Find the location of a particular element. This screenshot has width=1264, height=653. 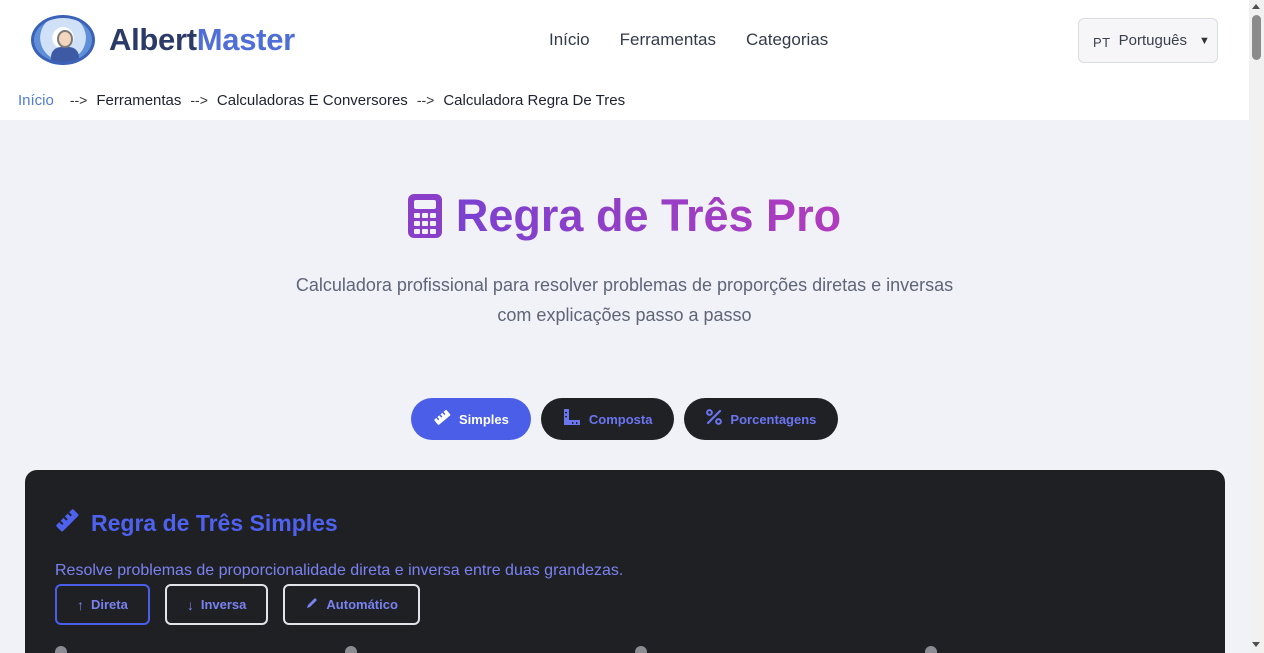

tab-simples-label: Simples is located at coordinates (484, 419).